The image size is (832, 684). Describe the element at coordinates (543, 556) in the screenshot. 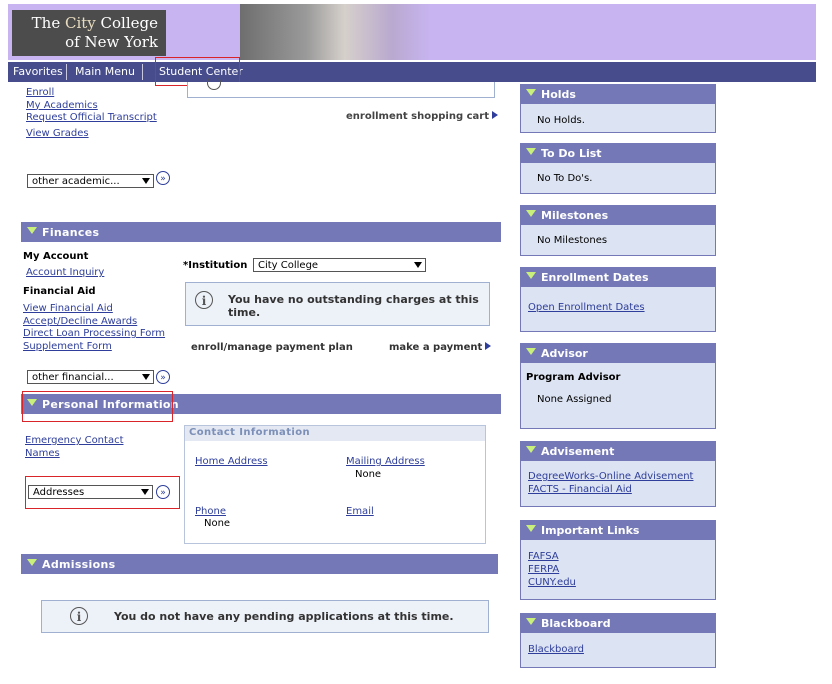

I see `link-fafsa: FAFSA` at that location.